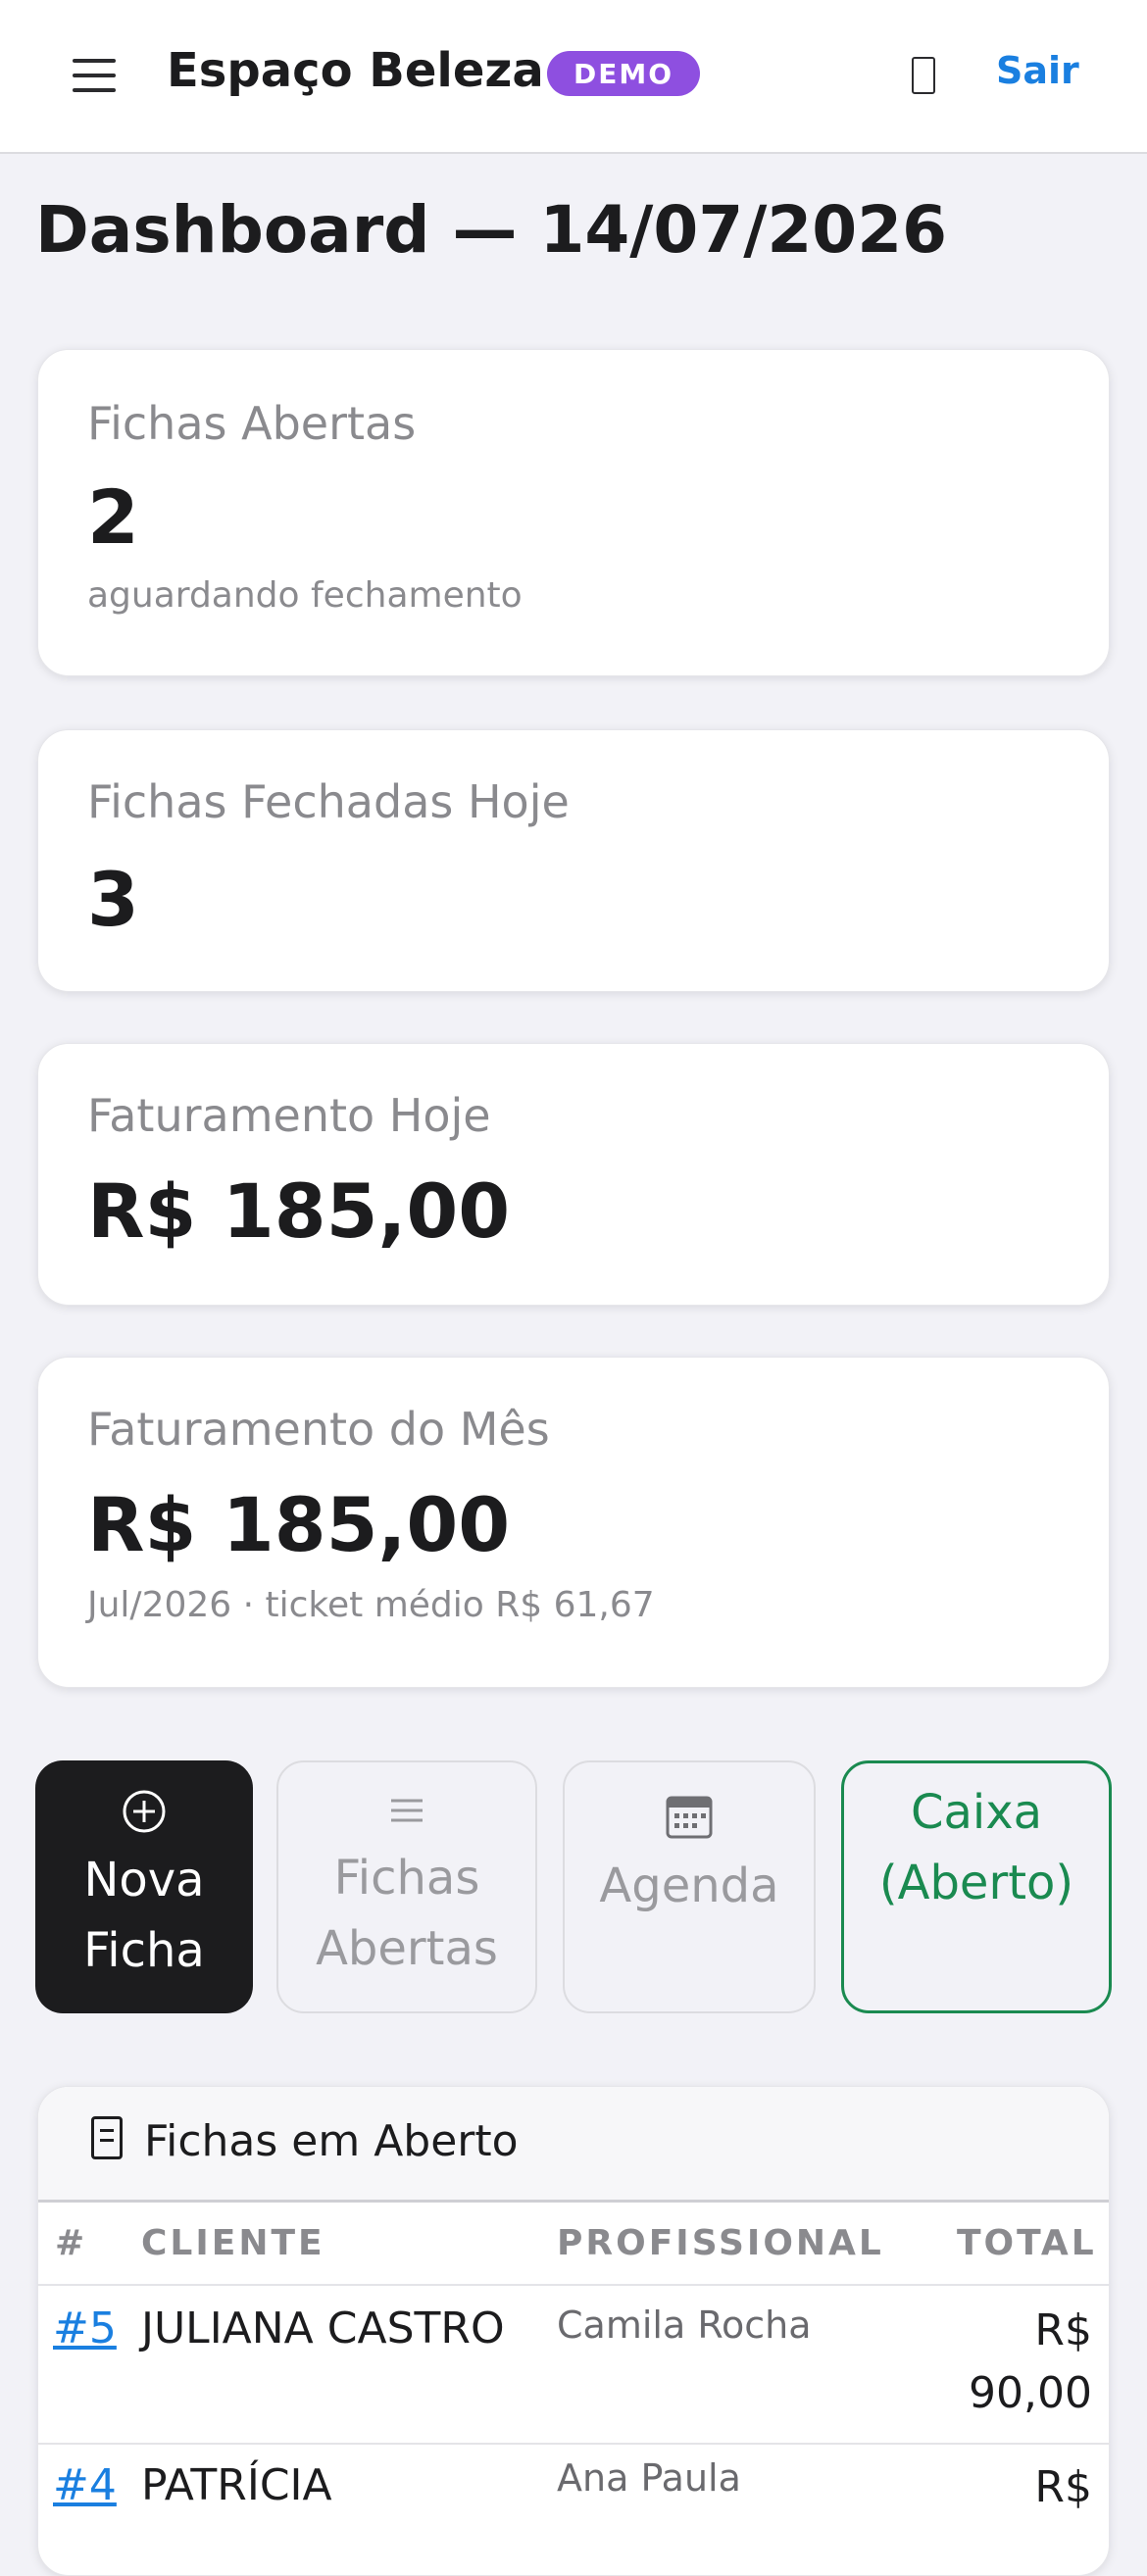 The height and width of the screenshot is (2576, 1147). Describe the element at coordinates (407, 1948) in the screenshot. I see `button-label-line2: Abertas` at that location.